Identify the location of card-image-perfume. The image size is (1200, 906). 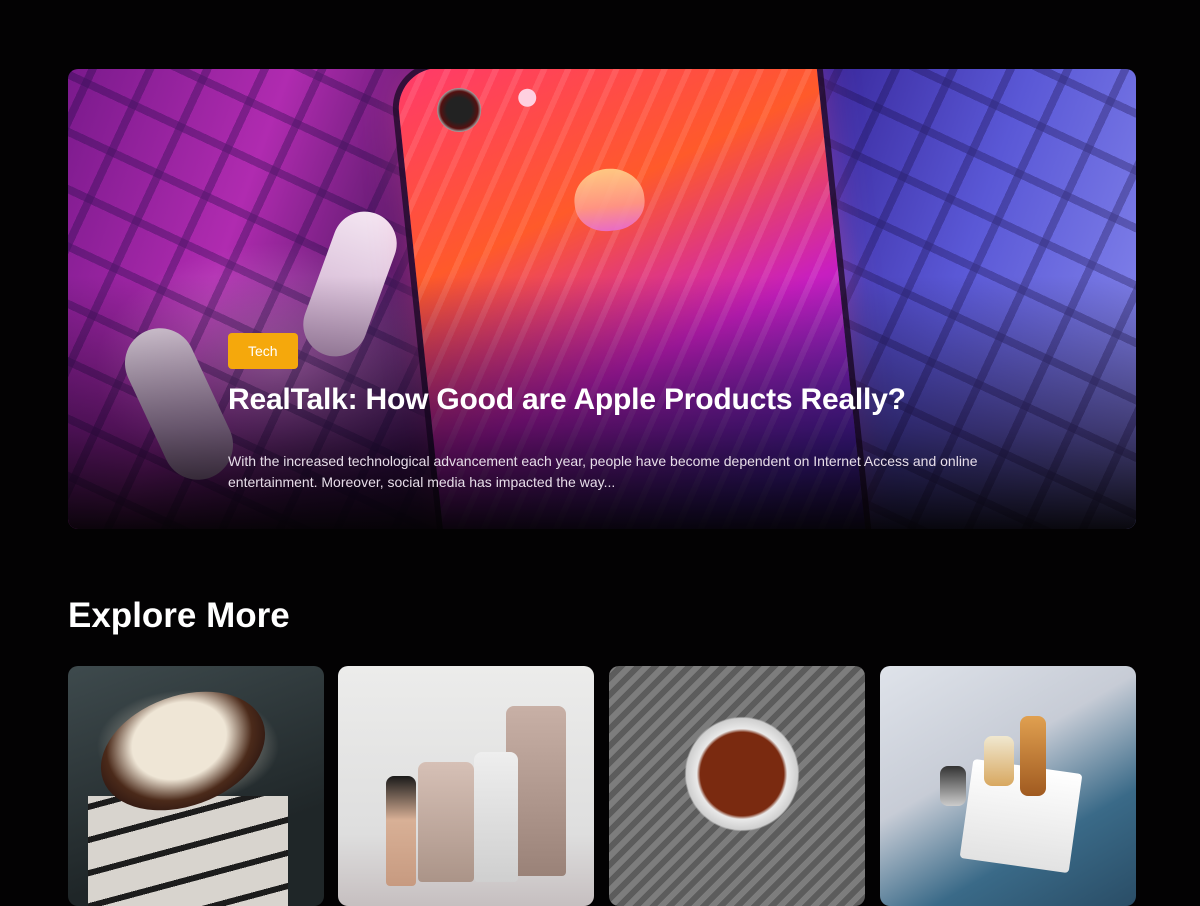
(1008, 786).